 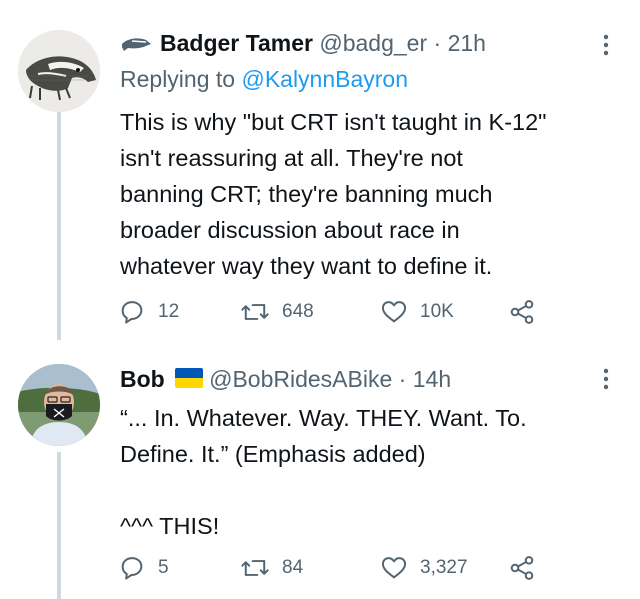 I want to click on tweet-1-header: Badger Tamer @badg_er · 21h, so click(x=303, y=44).